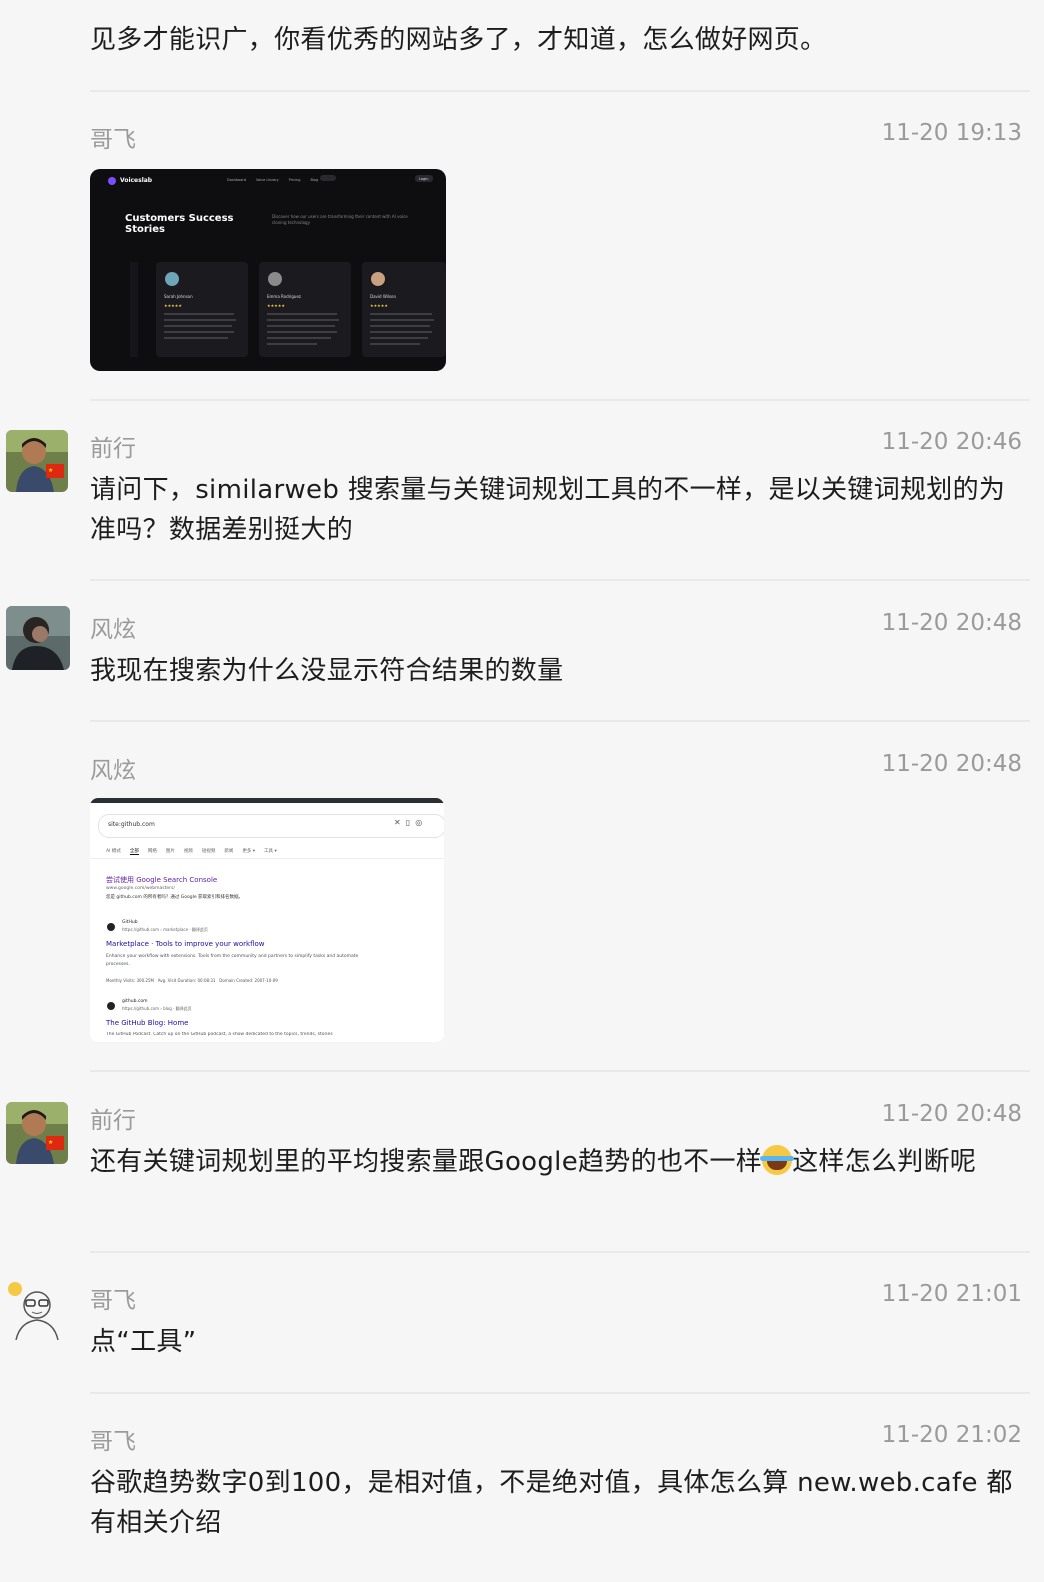 This screenshot has height=1582, width=1044. I want to click on result-title: 尝试使用 Google Search Console, so click(162, 880).